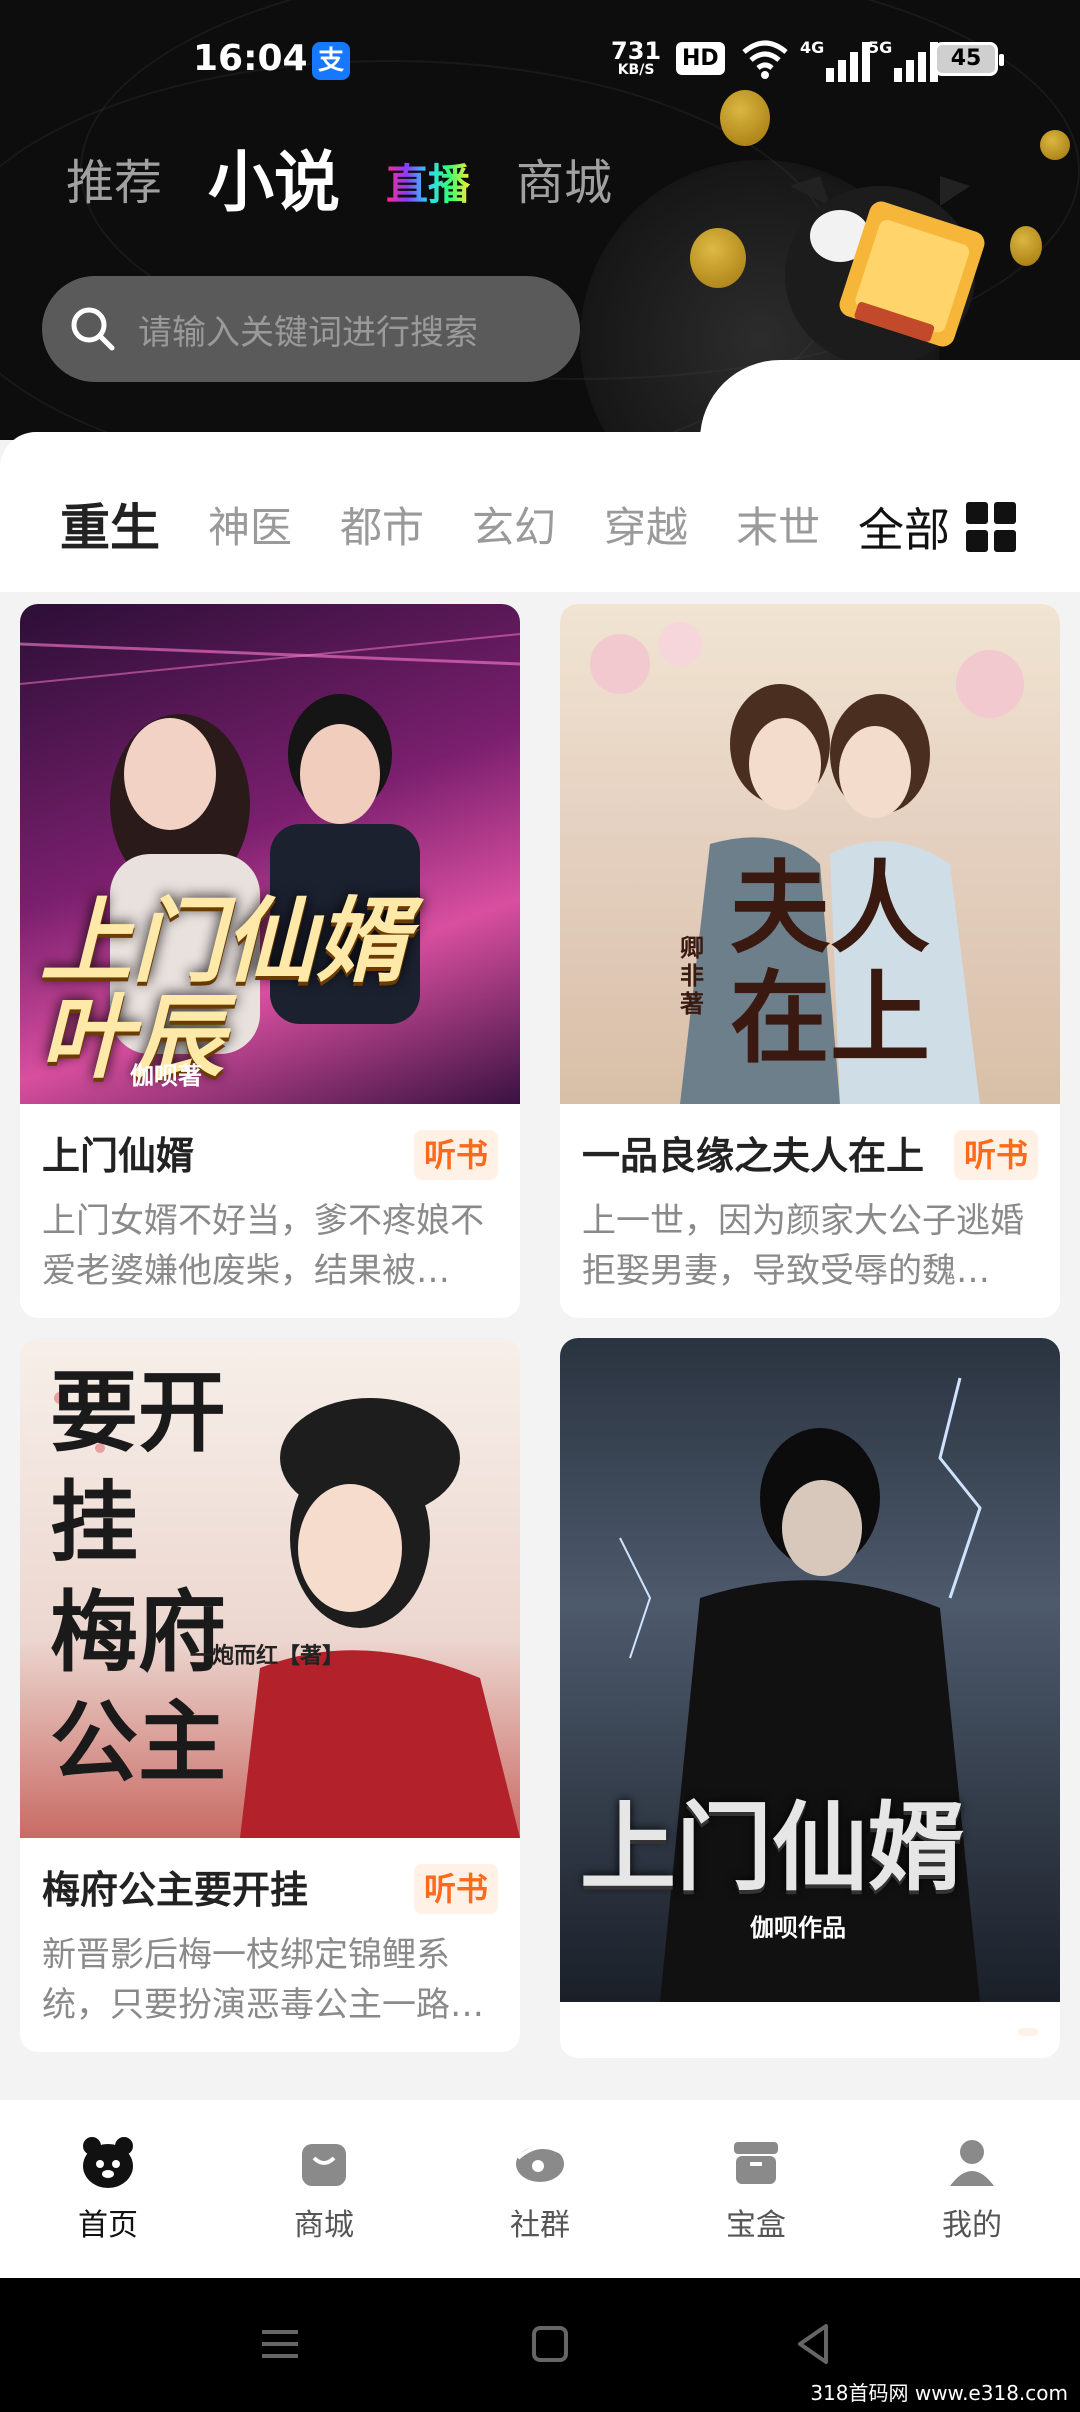 This screenshot has height=2412, width=1080. I want to click on nav-box: 宝盒, so click(756, 2189).